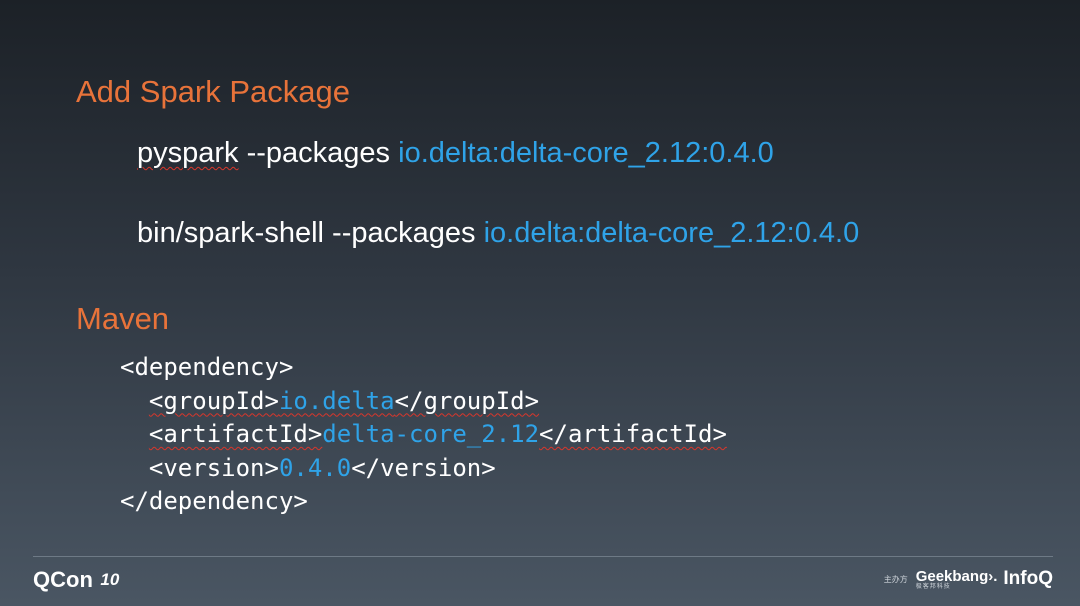  Describe the element at coordinates (207, 367) in the screenshot. I see `dependency-open-tag: <dependency>` at that location.